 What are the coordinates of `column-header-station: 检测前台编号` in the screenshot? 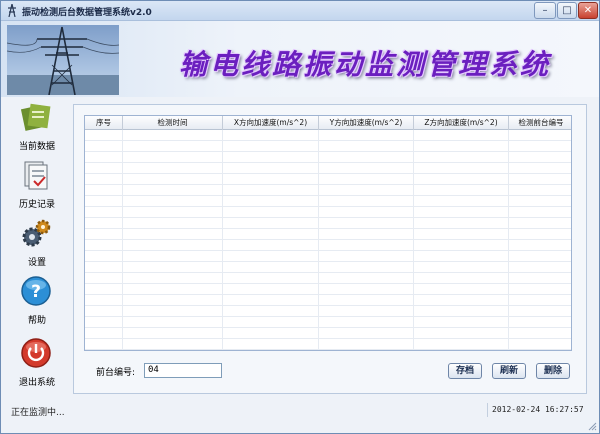 It's located at (540, 123).